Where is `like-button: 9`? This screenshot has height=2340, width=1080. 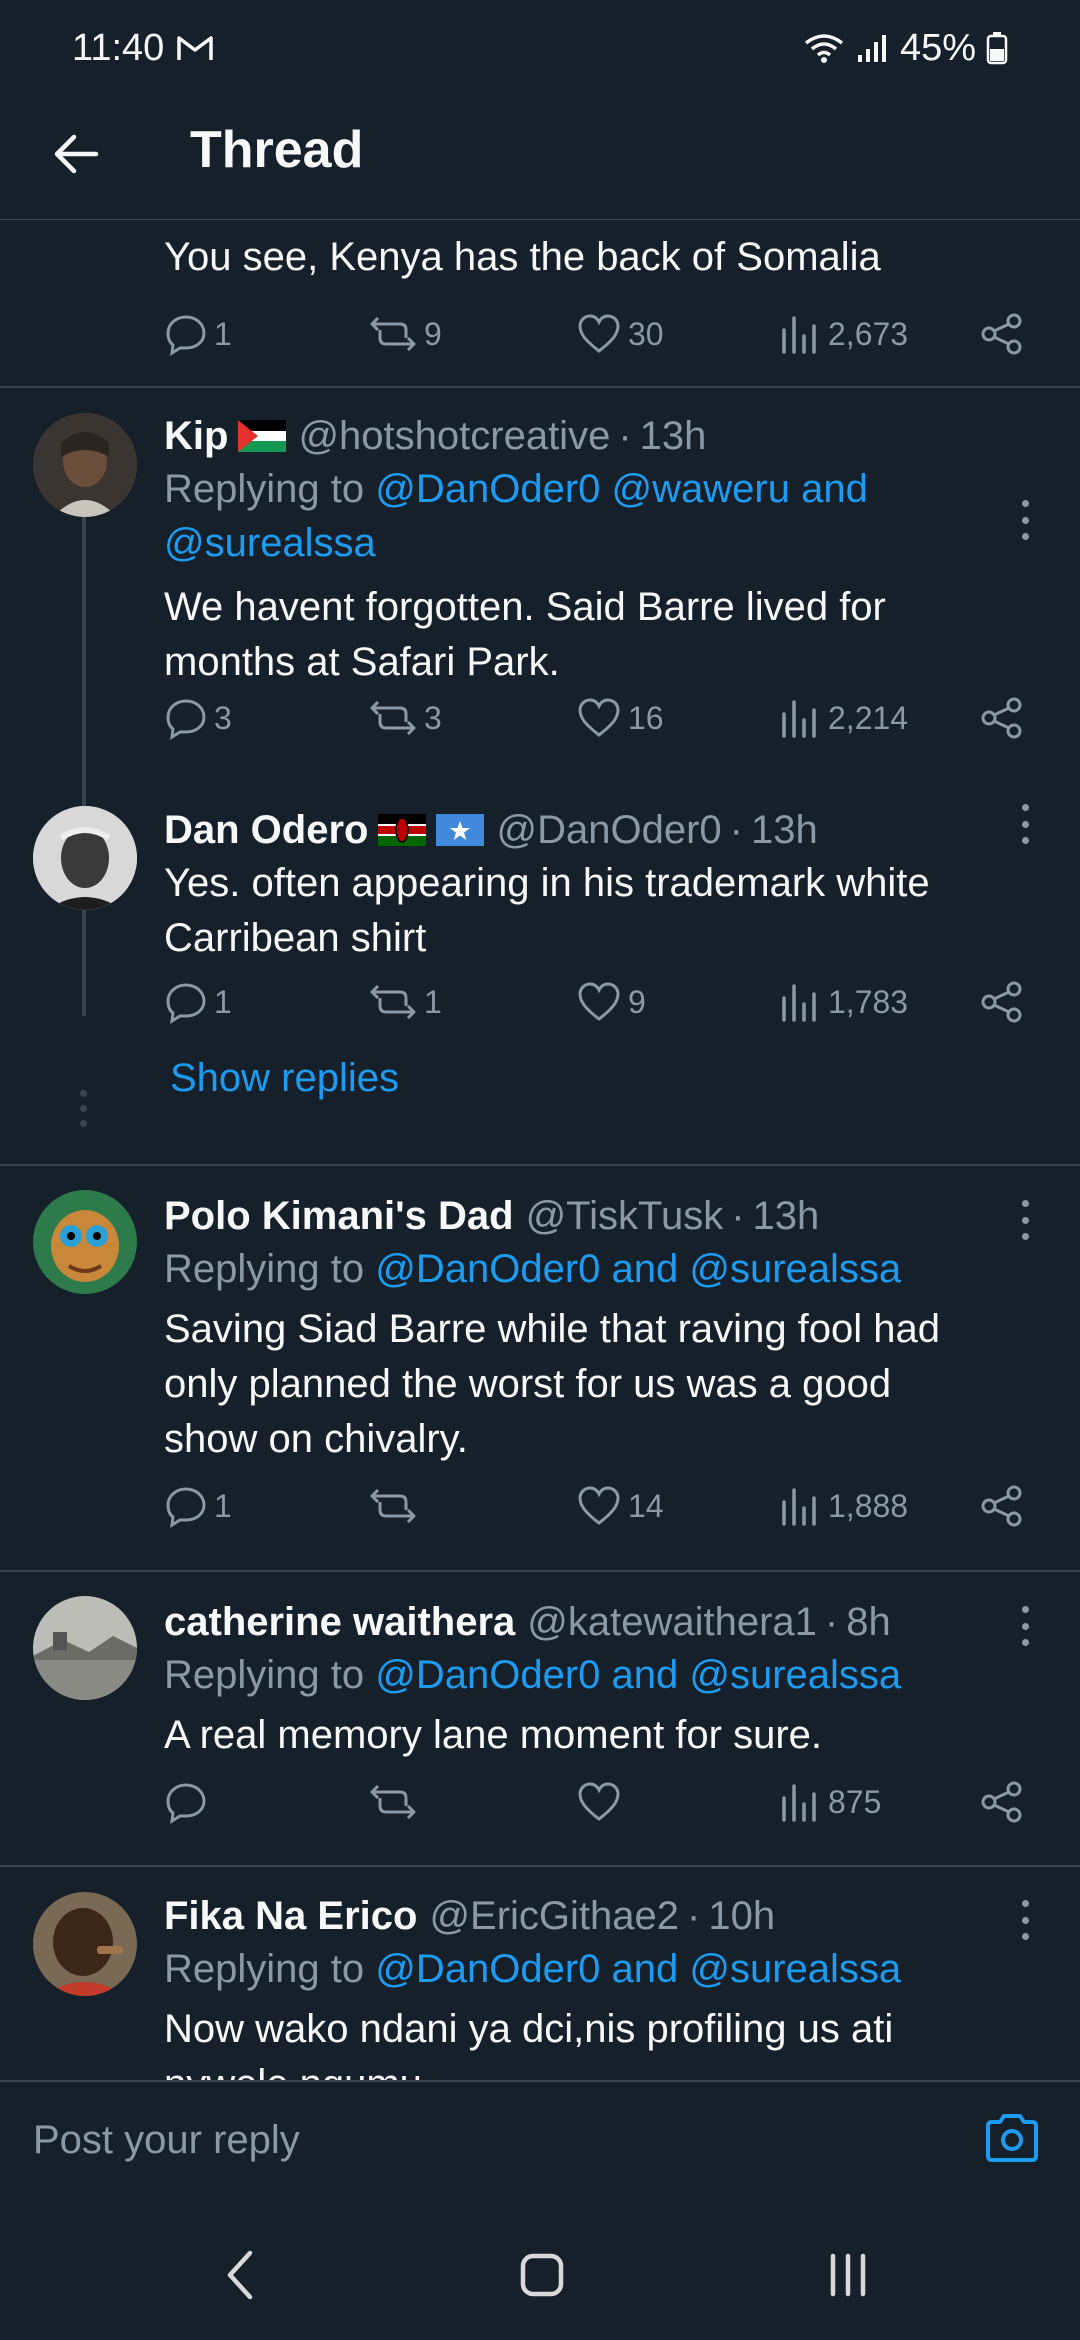
like-button: 9 is located at coordinates (611, 1002).